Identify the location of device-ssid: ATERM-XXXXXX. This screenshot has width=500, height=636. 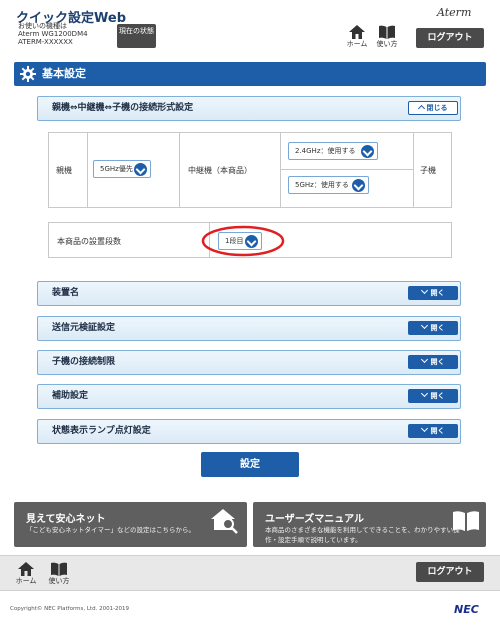
(45, 42).